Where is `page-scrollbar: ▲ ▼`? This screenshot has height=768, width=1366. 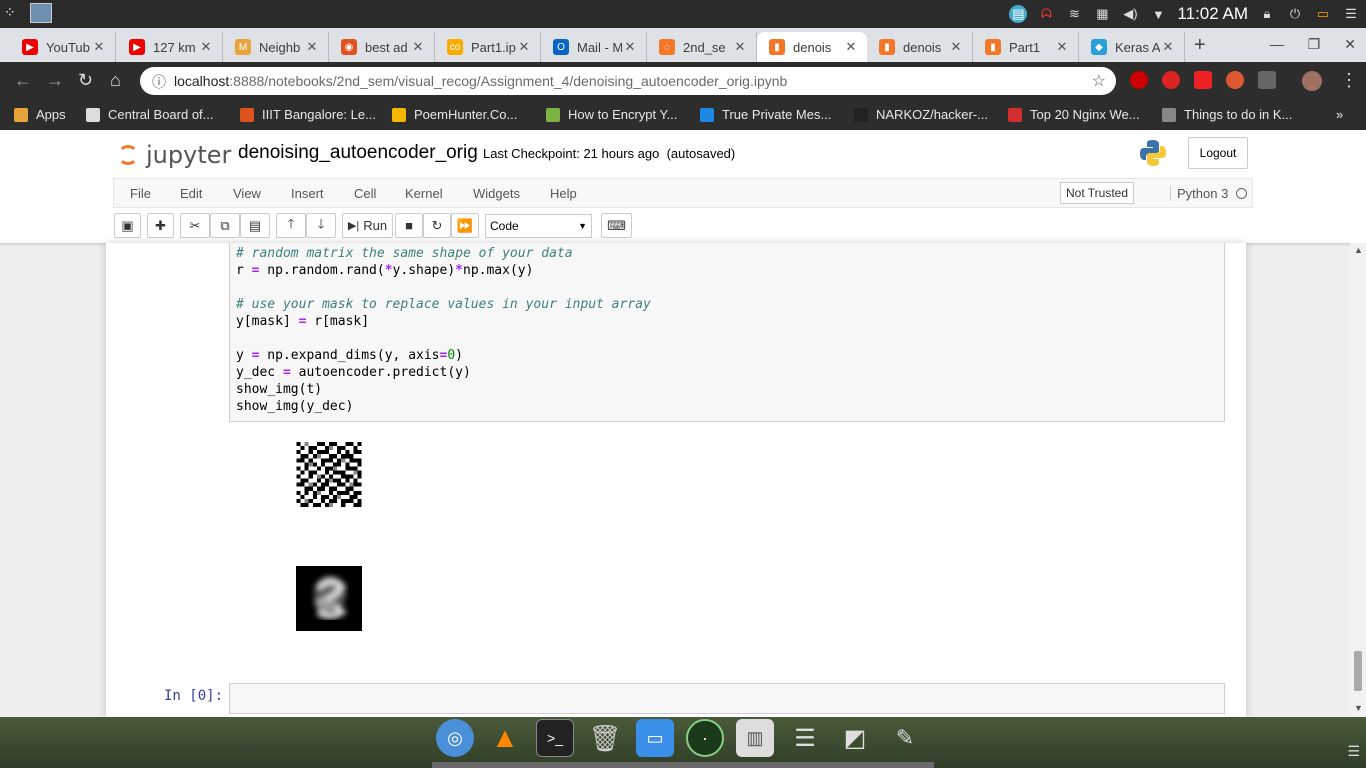 page-scrollbar: ▲ ▼ is located at coordinates (1358, 480).